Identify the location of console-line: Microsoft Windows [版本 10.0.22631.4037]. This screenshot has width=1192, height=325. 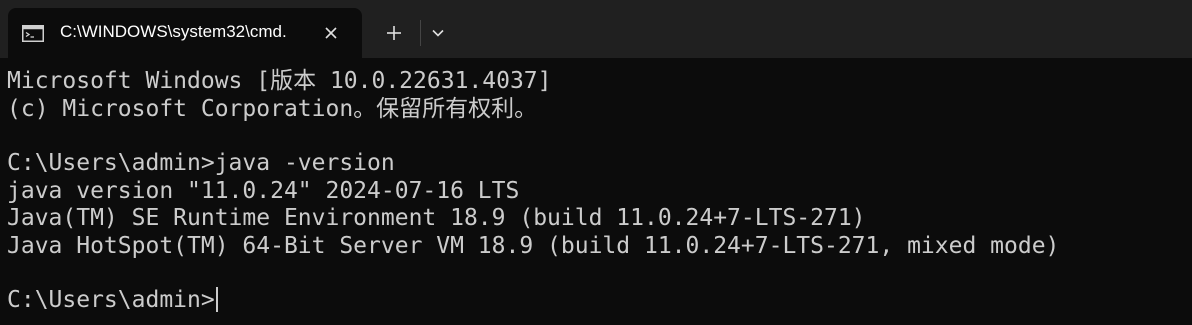
(279, 81).